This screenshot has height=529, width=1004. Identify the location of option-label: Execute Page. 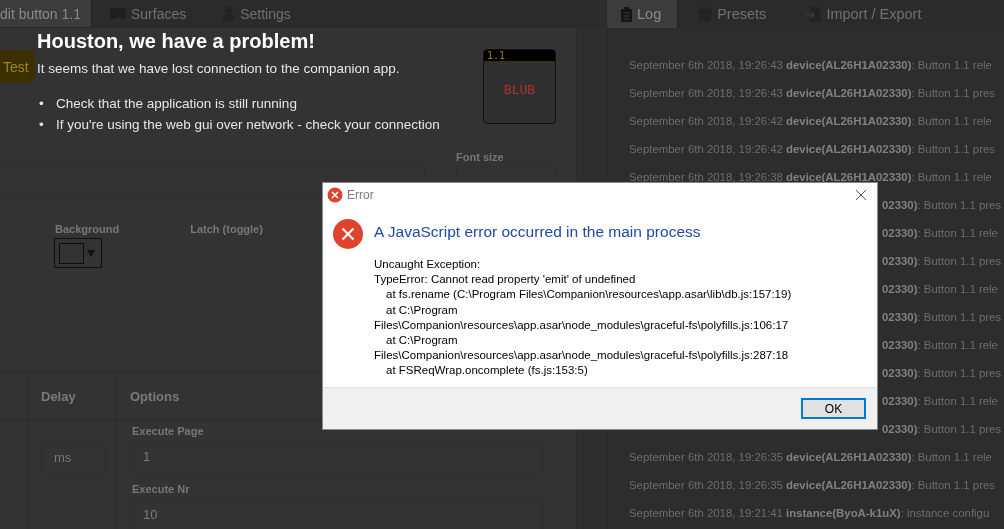
(168, 431).